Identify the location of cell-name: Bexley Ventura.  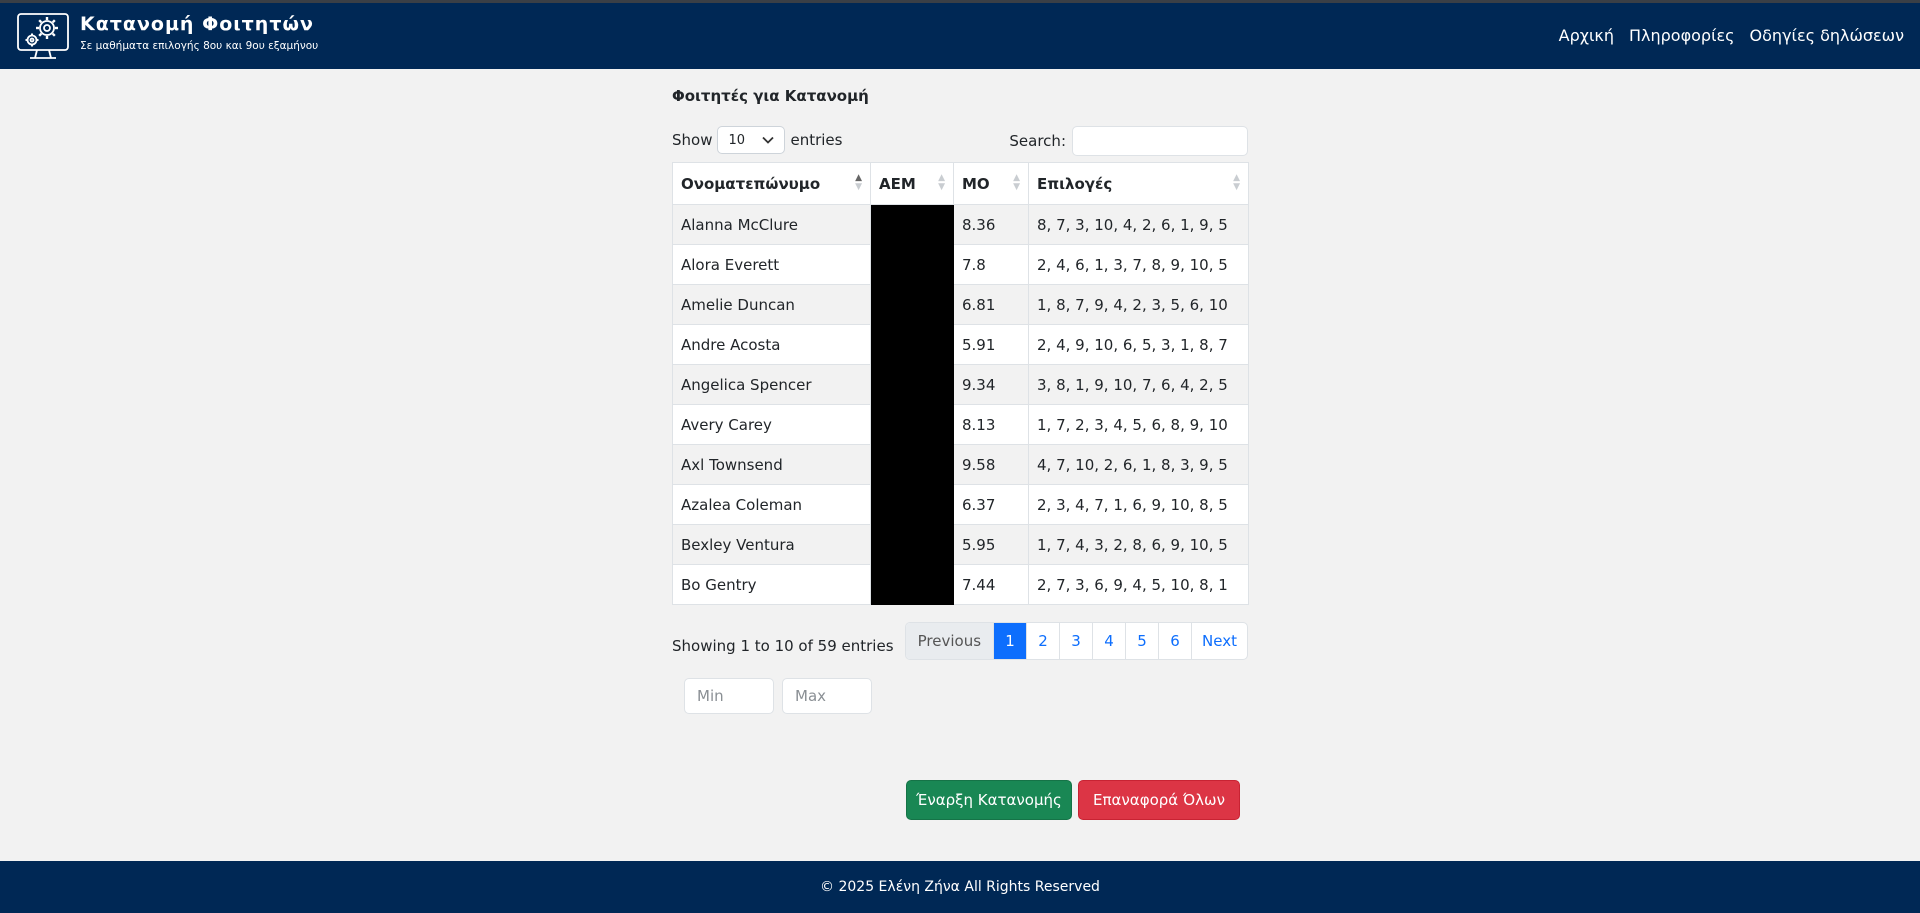
(771, 544).